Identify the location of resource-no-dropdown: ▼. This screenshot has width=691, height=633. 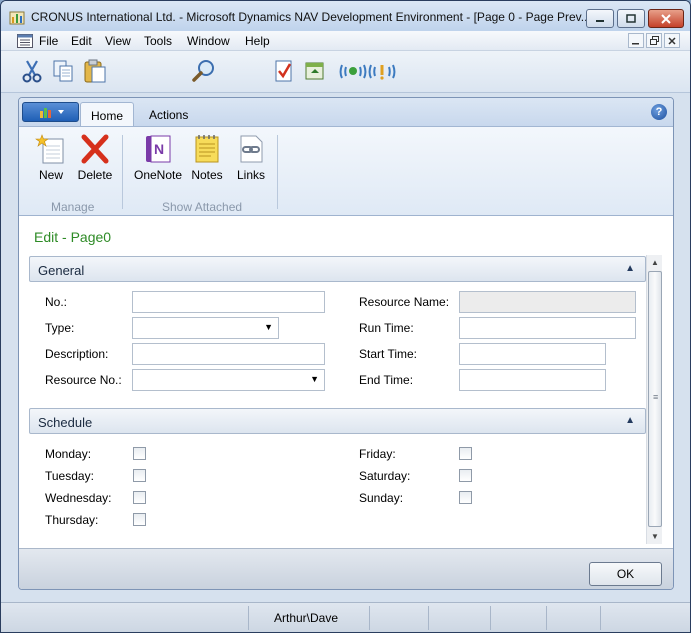
(228, 380).